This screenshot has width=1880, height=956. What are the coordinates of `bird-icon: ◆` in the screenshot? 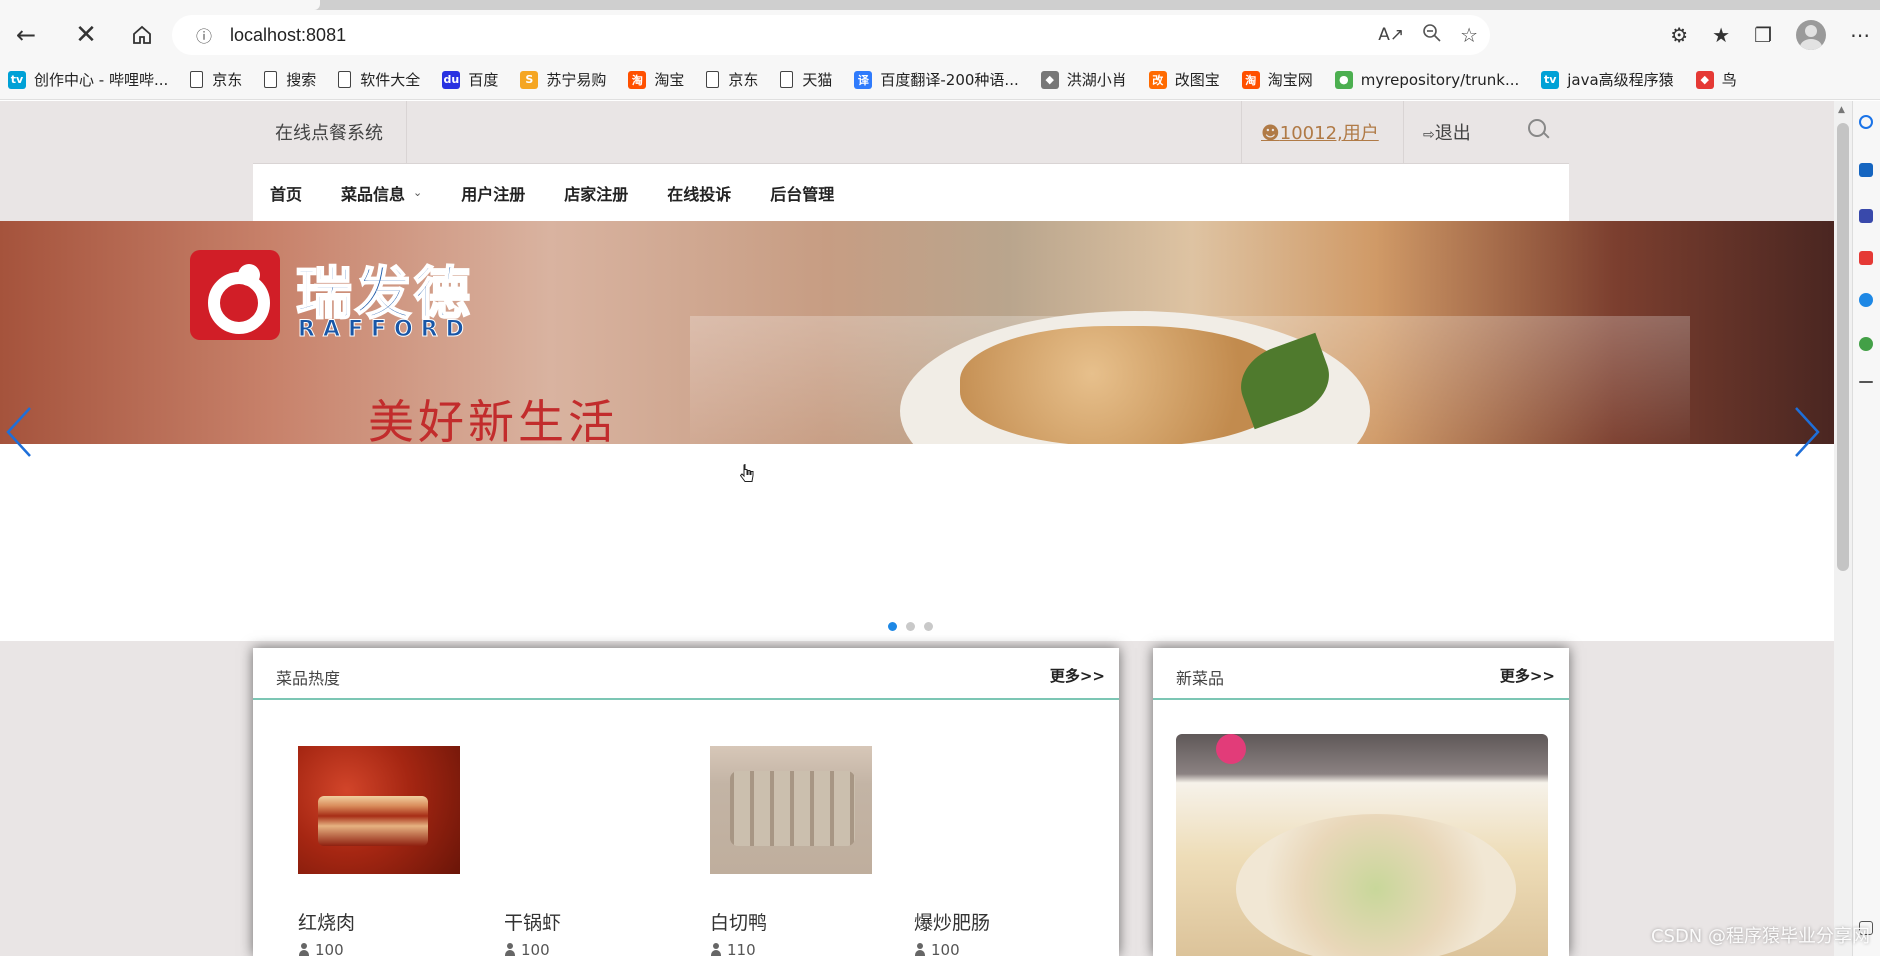 It's located at (1049, 79).